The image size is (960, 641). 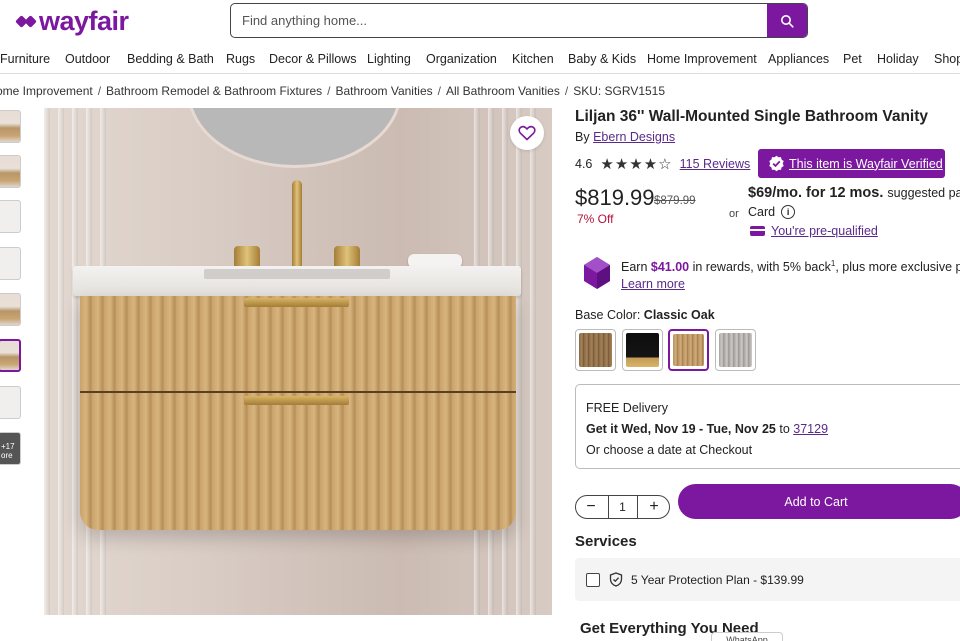 What do you see at coordinates (761, 267) in the screenshot?
I see `rewards-description: in rewards, with 5% back` at bounding box center [761, 267].